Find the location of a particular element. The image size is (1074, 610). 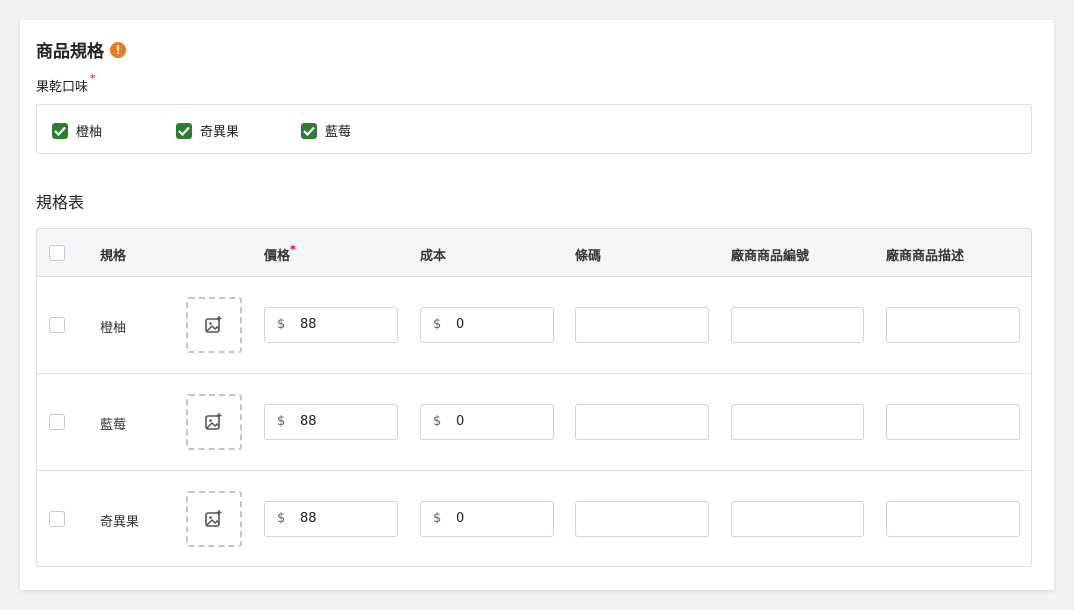

flavor-label: 果乾口味* is located at coordinates (66, 83).